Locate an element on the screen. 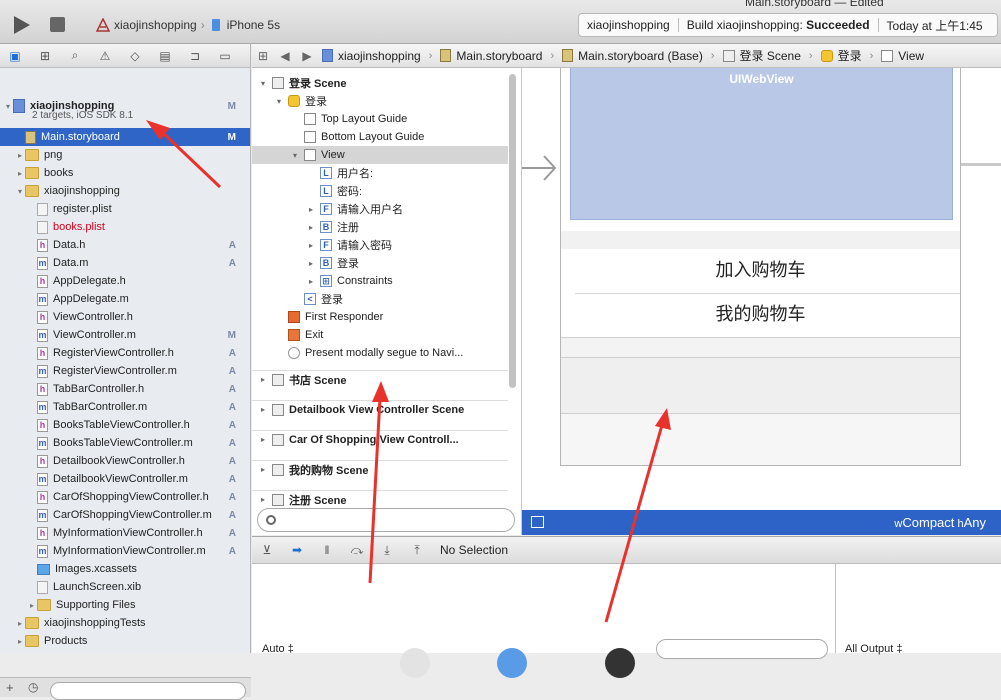 This screenshot has height=700, width=1001. file-tree-row: h RegisterViewController.h A is located at coordinates (125, 353).